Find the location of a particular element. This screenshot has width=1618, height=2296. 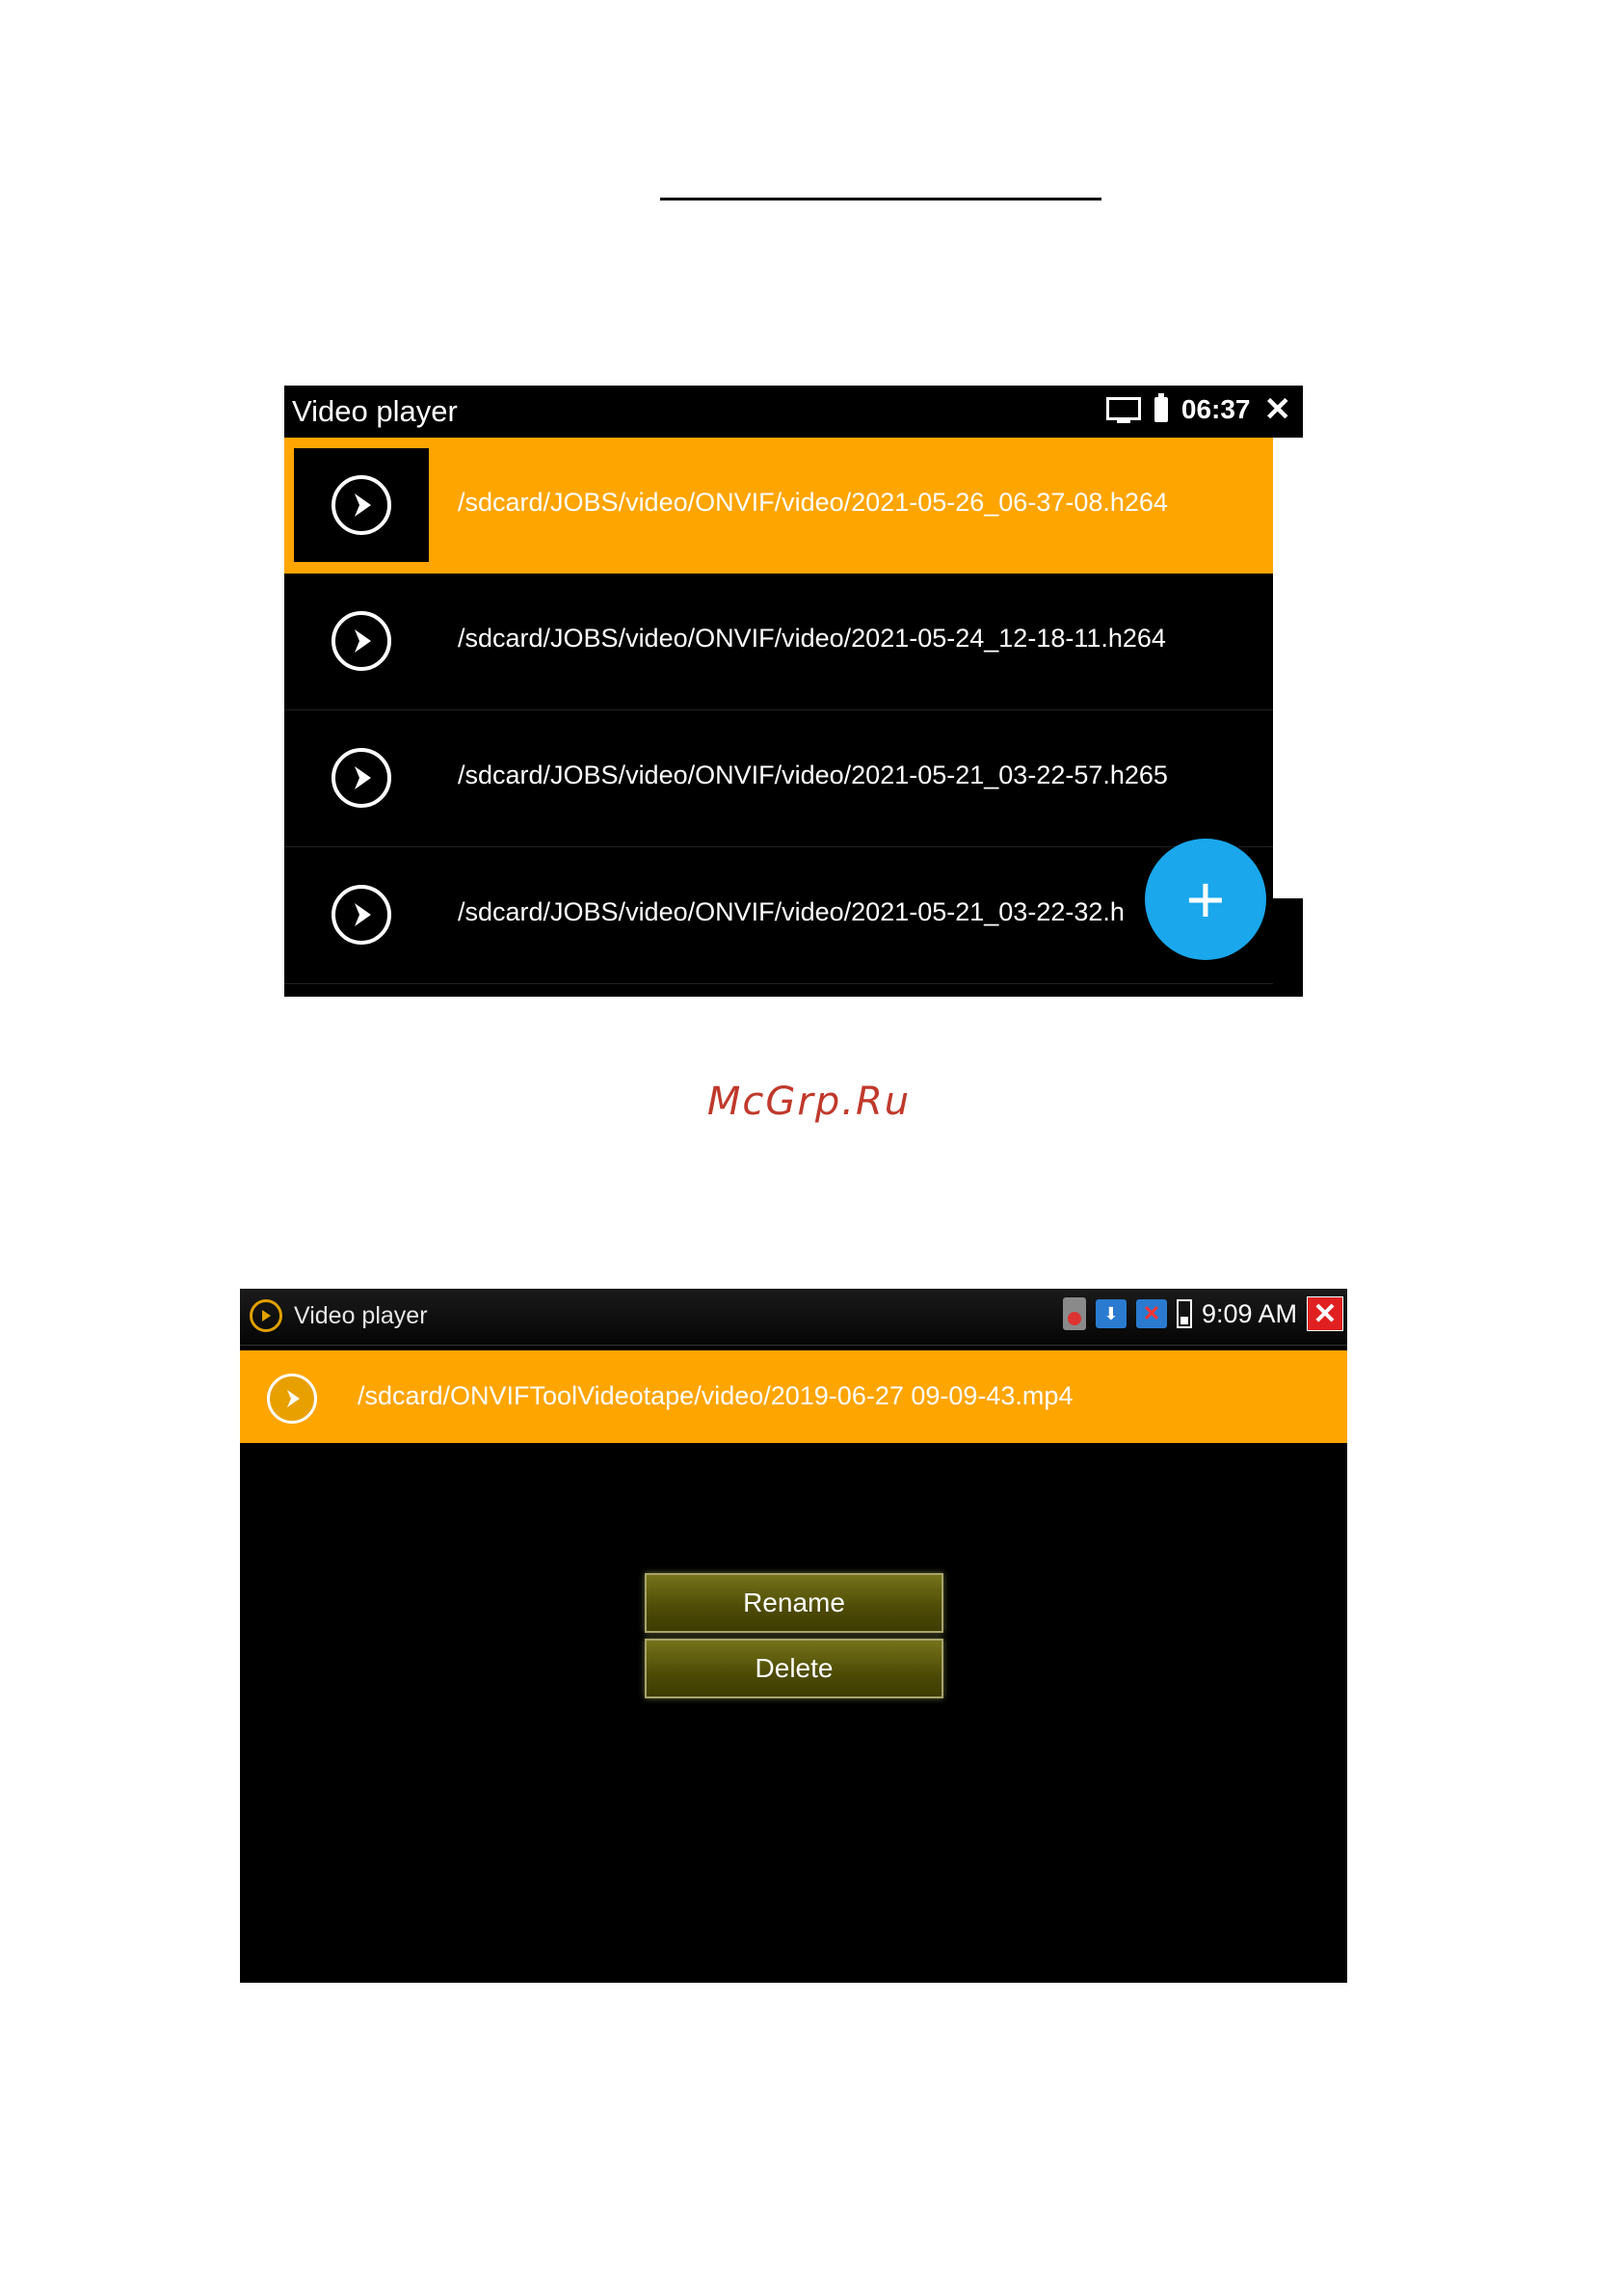

add-icon: + is located at coordinates (1205, 899).